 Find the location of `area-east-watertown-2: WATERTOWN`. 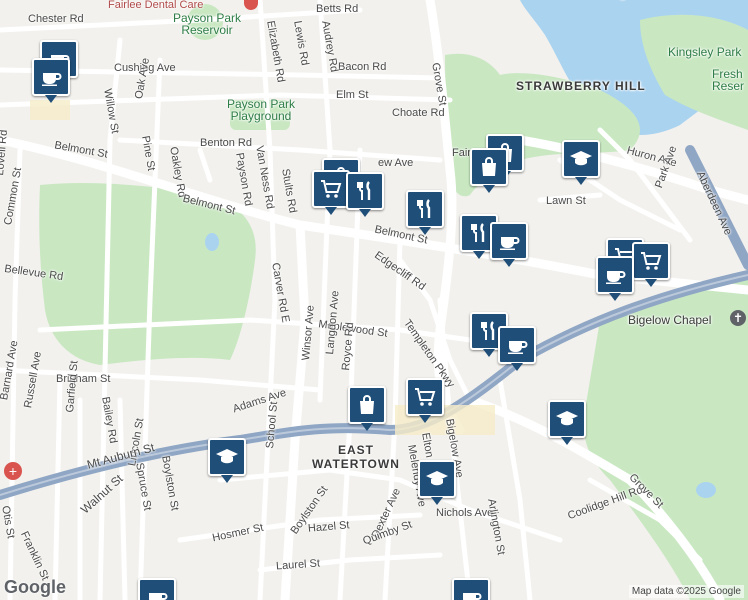

area-east-watertown-2: WATERTOWN is located at coordinates (356, 464).